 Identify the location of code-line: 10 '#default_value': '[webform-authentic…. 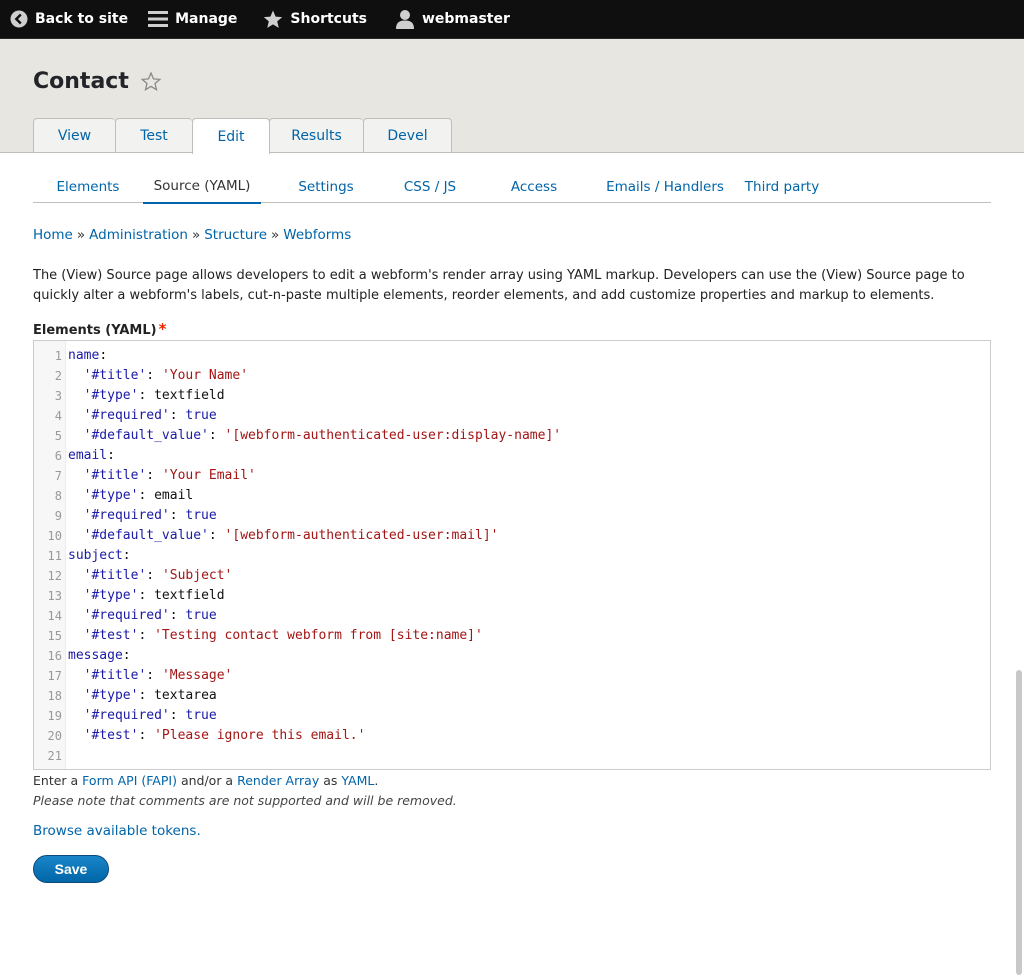
(512, 536).